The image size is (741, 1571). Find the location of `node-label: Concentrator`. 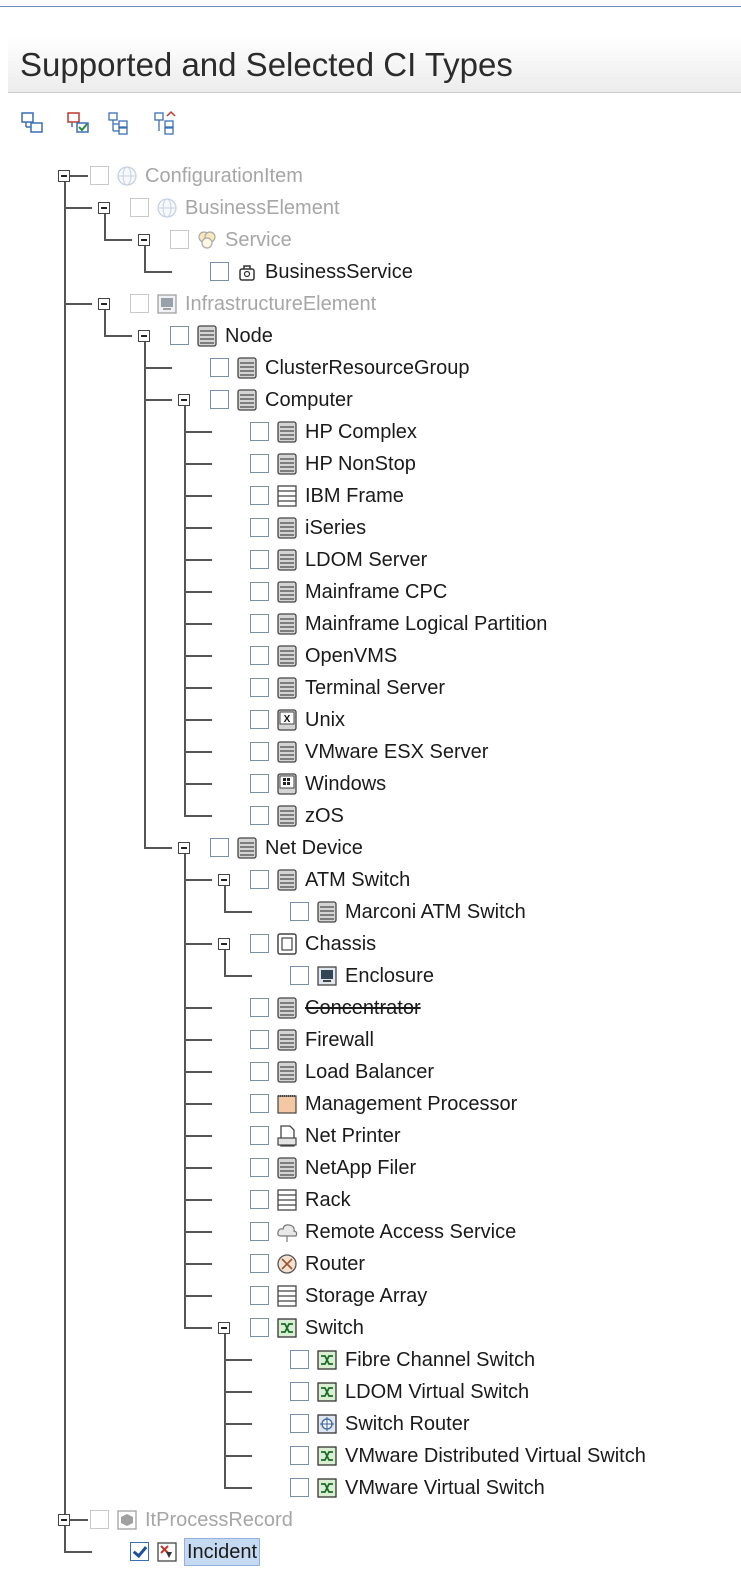

node-label: Concentrator is located at coordinates (363, 1008).